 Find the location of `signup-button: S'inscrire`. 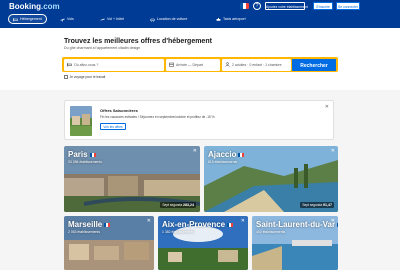

signup-button: S'inscrire is located at coordinates (323, 6).